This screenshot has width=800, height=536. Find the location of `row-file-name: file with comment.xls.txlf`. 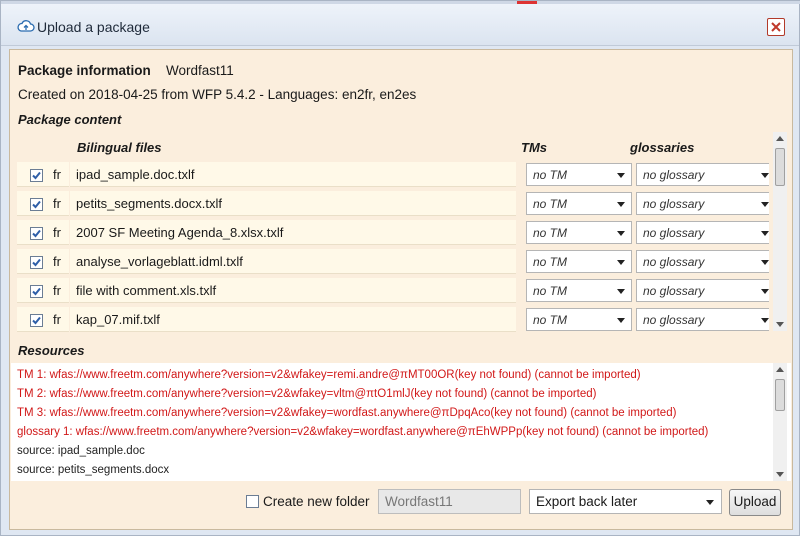

row-file-name: file with comment.xls.txlf is located at coordinates (146, 290).